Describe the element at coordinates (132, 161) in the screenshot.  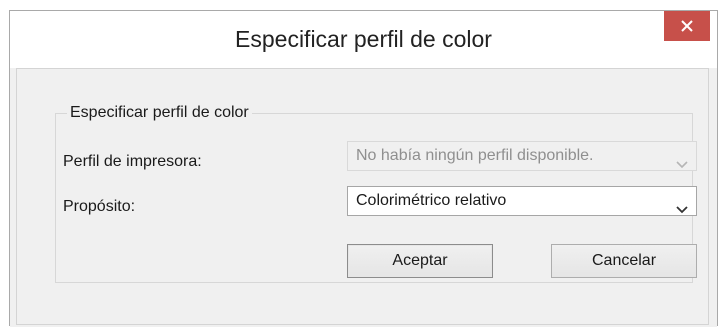
I see `printer-profile-label: Perfil de impresora:` at that location.